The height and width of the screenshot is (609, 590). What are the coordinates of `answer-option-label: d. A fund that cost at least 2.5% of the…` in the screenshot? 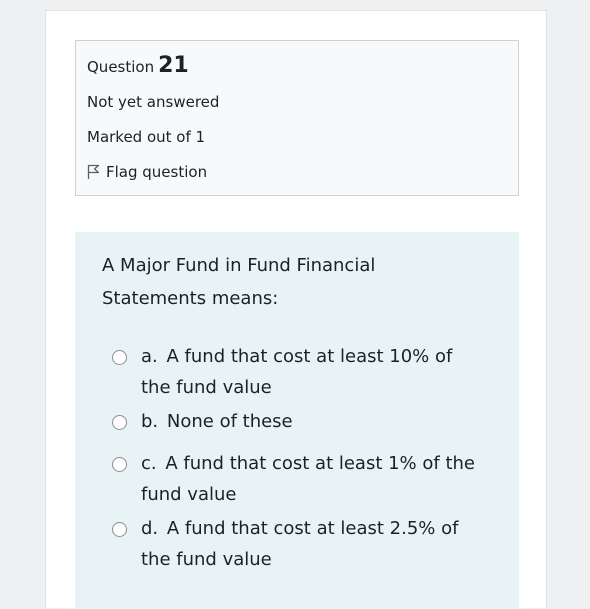 It's located at (311, 544).